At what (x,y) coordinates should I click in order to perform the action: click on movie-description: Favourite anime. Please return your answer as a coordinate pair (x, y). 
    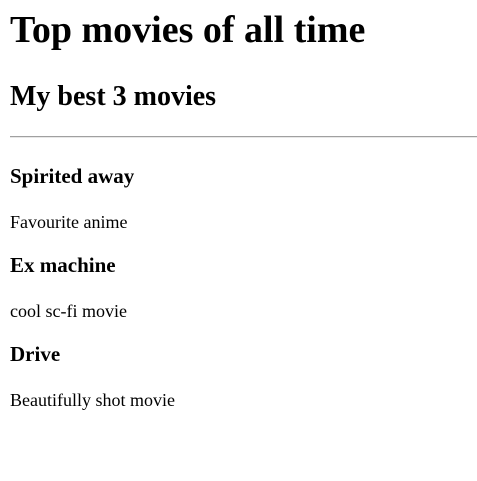
    Looking at the image, I should click on (69, 222).